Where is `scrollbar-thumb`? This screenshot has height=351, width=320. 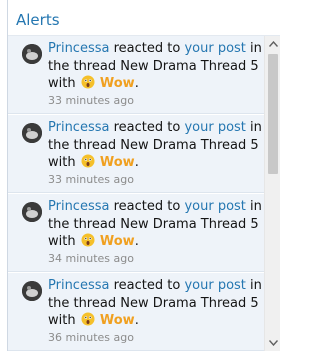 scrollbar-thumb is located at coordinates (273, 114).